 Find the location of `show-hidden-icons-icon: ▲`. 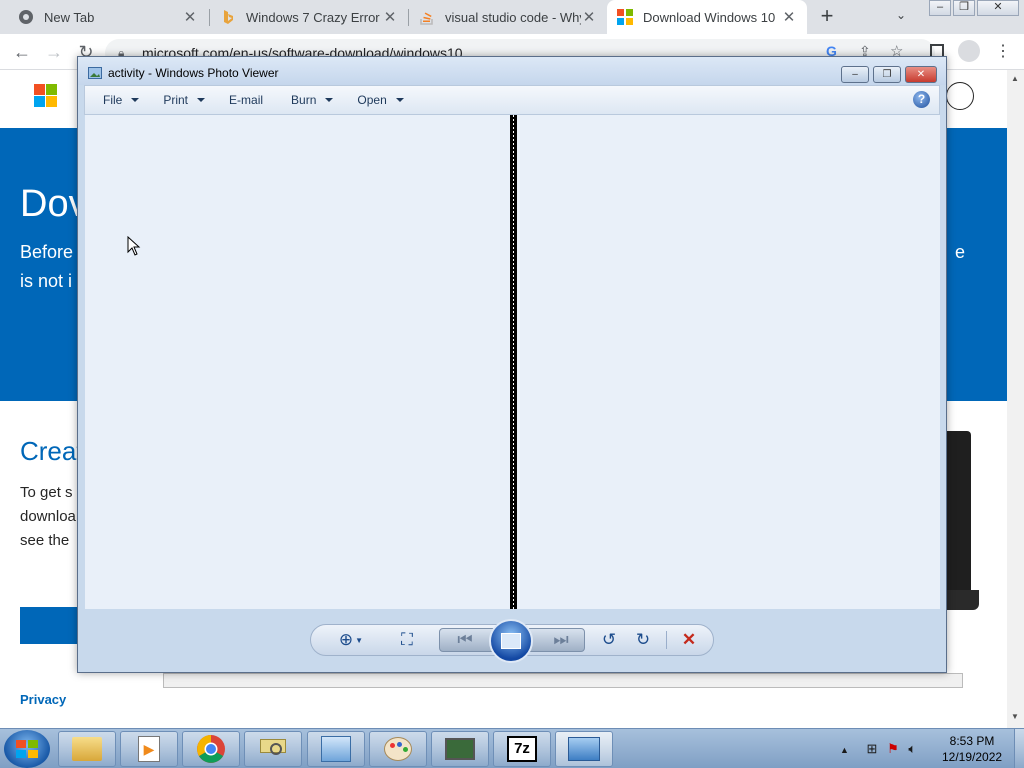

show-hidden-icons-icon: ▲ is located at coordinates (844, 750).